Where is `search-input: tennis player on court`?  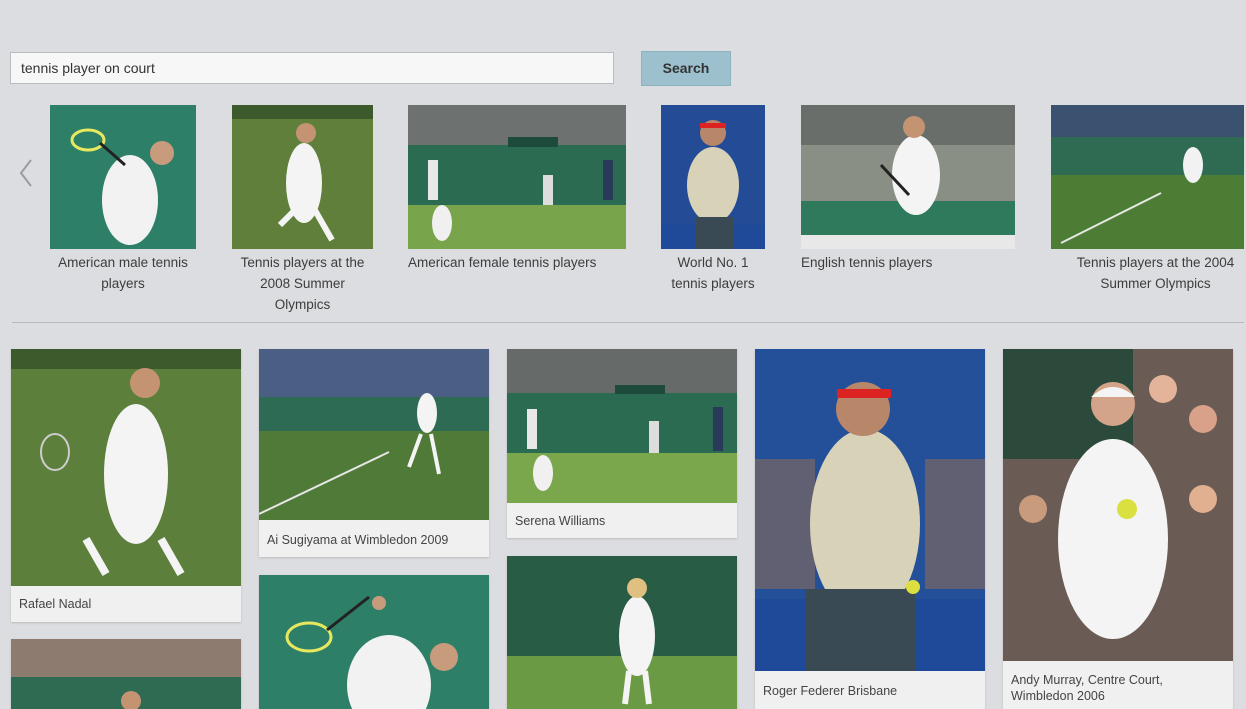
search-input: tennis player on court is located at coordinates (312, 68).